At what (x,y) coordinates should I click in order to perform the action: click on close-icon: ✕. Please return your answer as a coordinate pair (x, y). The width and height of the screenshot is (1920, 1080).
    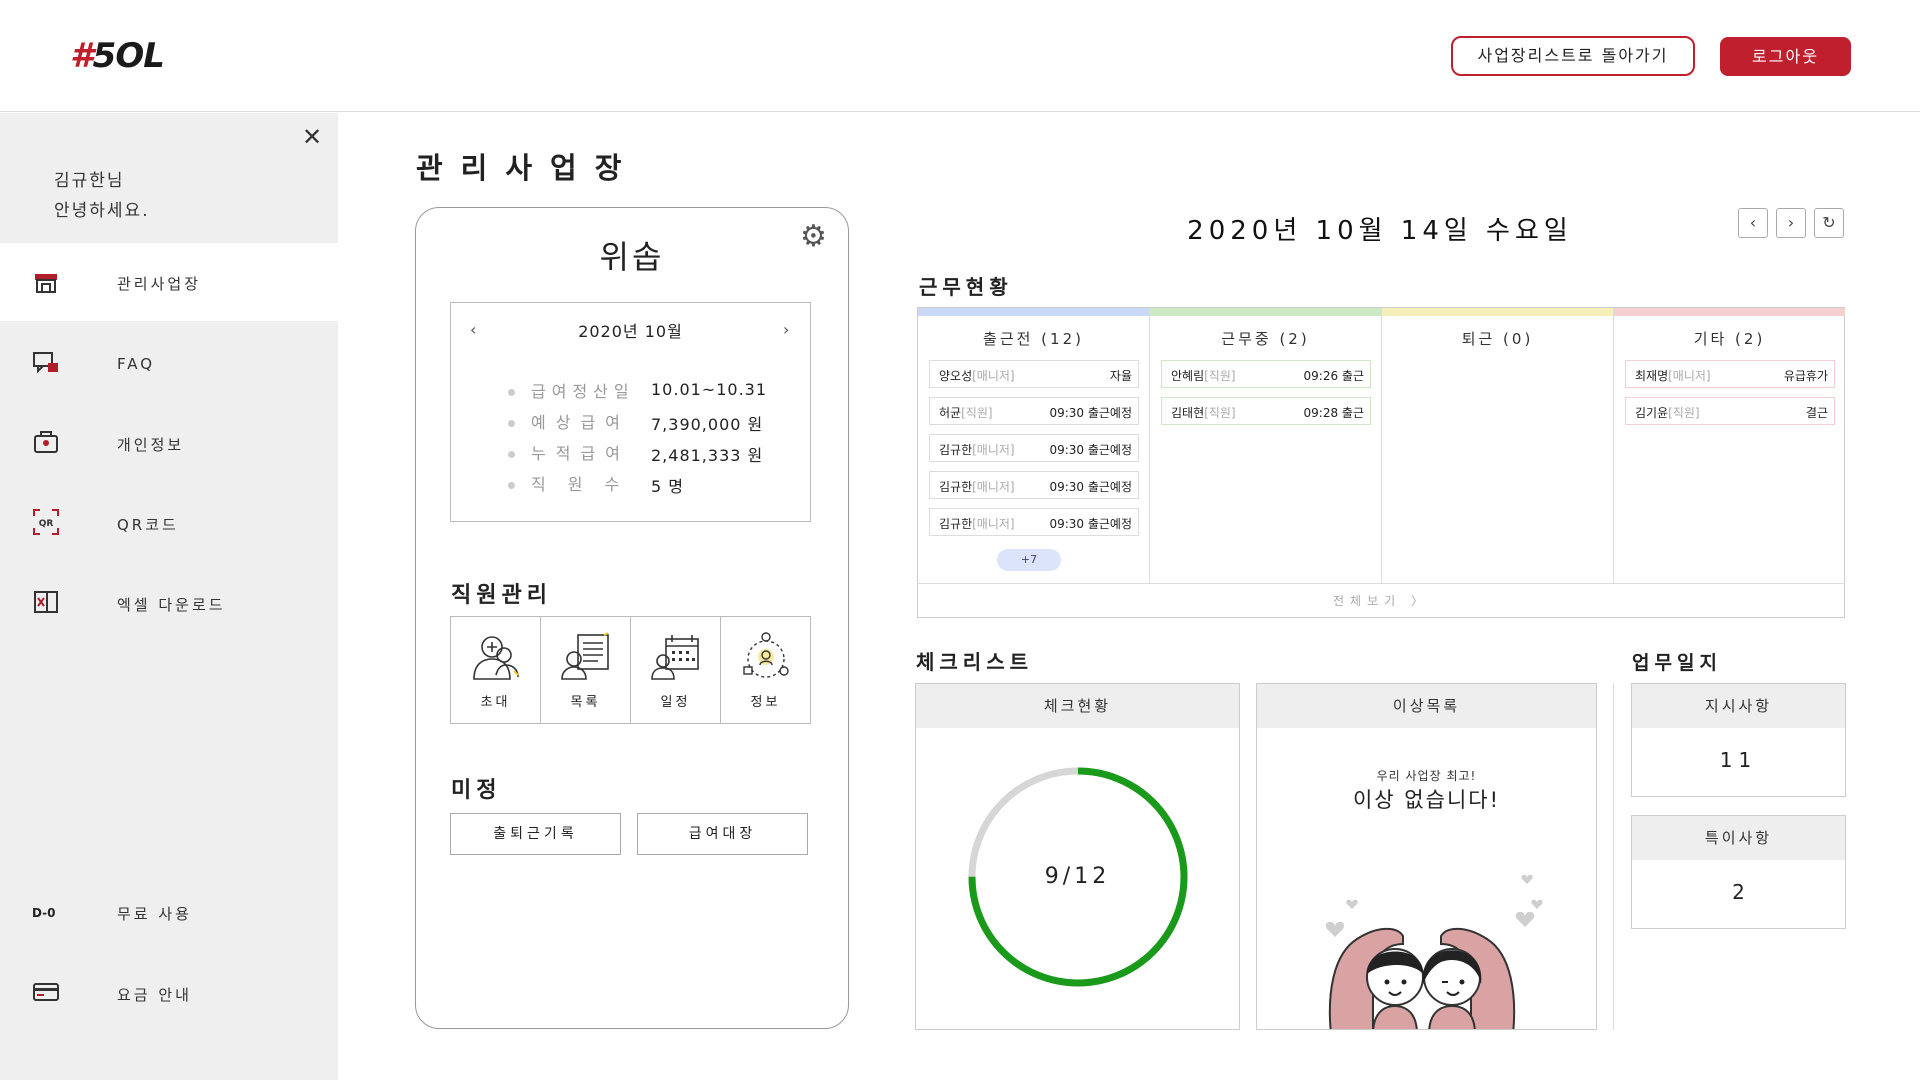
    Looking at the image, I should click on (312, 137).